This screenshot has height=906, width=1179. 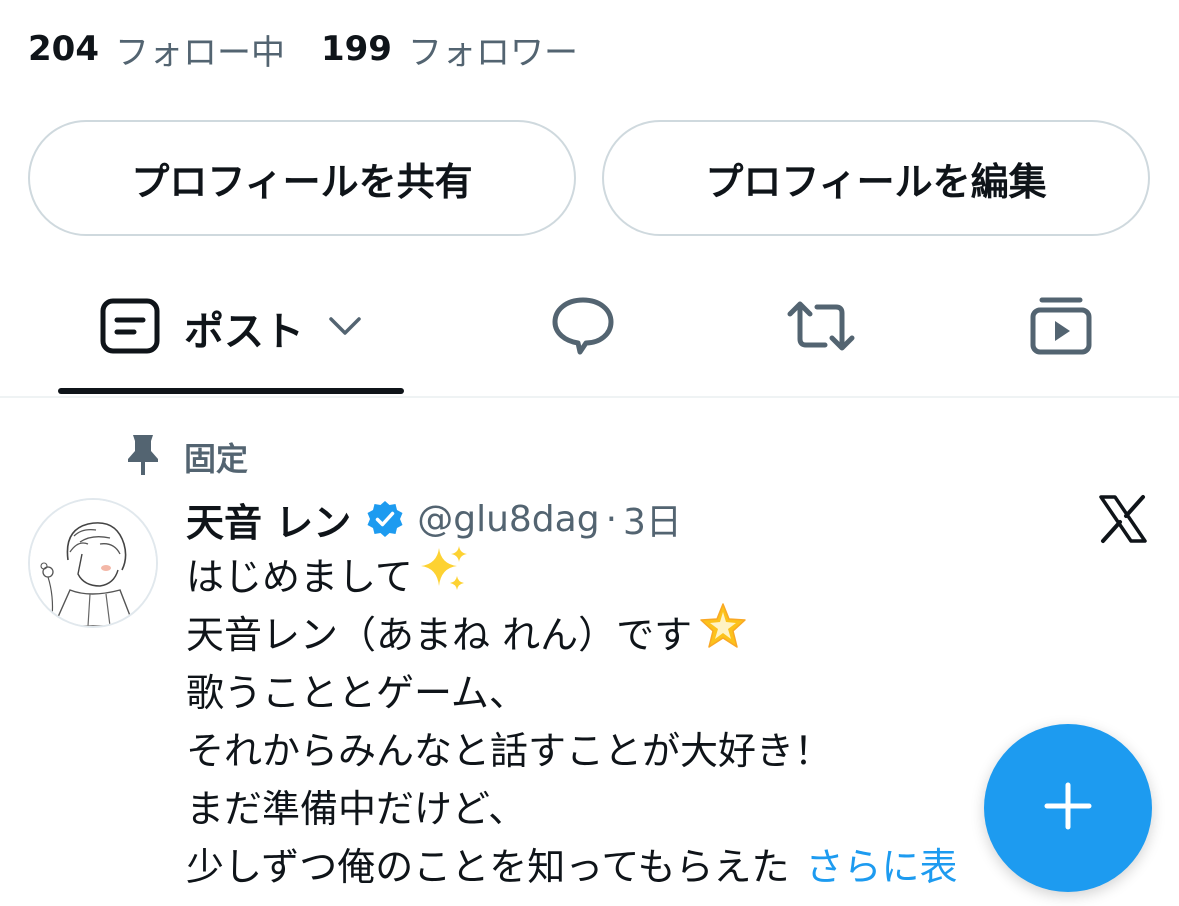 What do you see at coordinates (666, 693) in the screenshot?
I see `tweet-line: 歌うこととゲーム、` at bounding box center [666, 693].